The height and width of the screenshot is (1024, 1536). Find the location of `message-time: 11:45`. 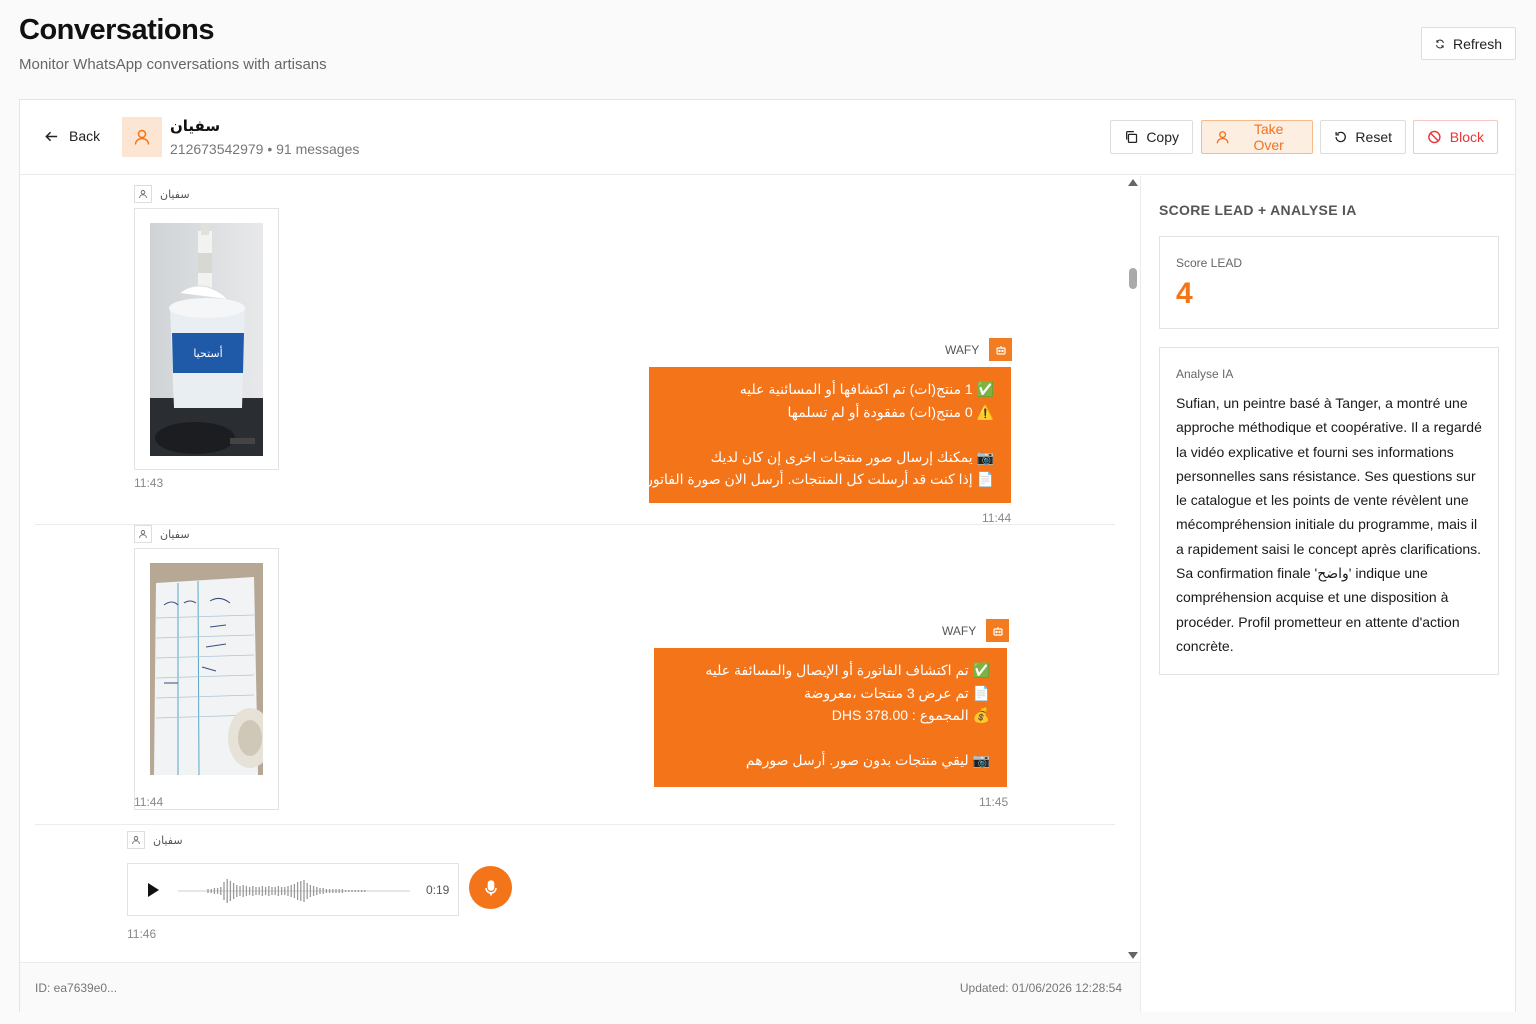

message-time: 11:45 is located at coordinates (994, 802).